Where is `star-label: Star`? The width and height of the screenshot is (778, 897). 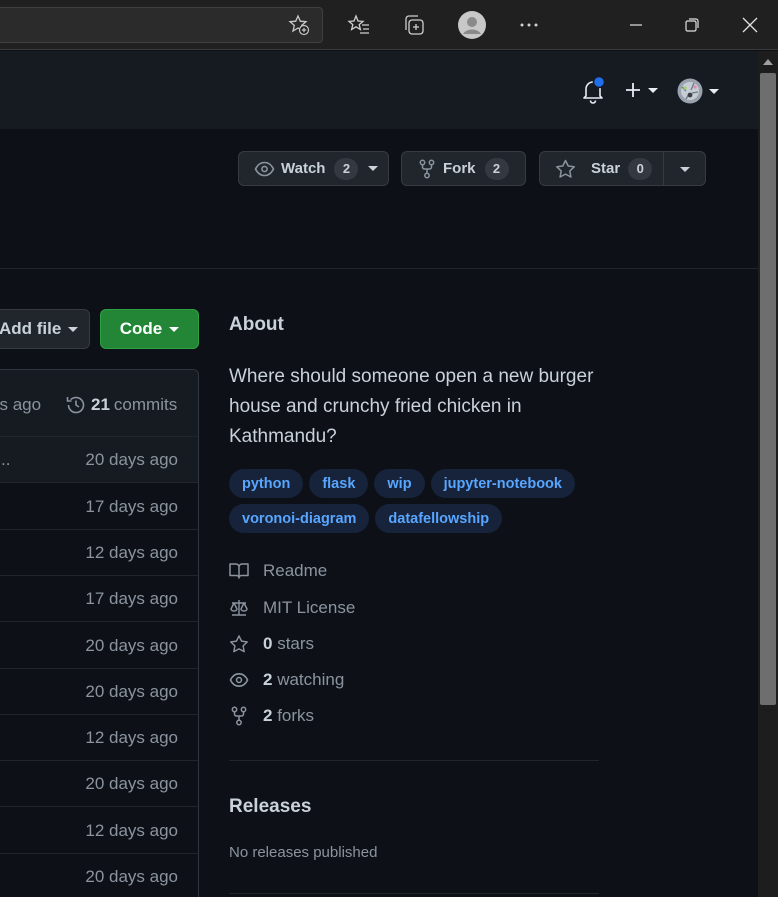
star-label: Star is located at coordinates (606, 168).